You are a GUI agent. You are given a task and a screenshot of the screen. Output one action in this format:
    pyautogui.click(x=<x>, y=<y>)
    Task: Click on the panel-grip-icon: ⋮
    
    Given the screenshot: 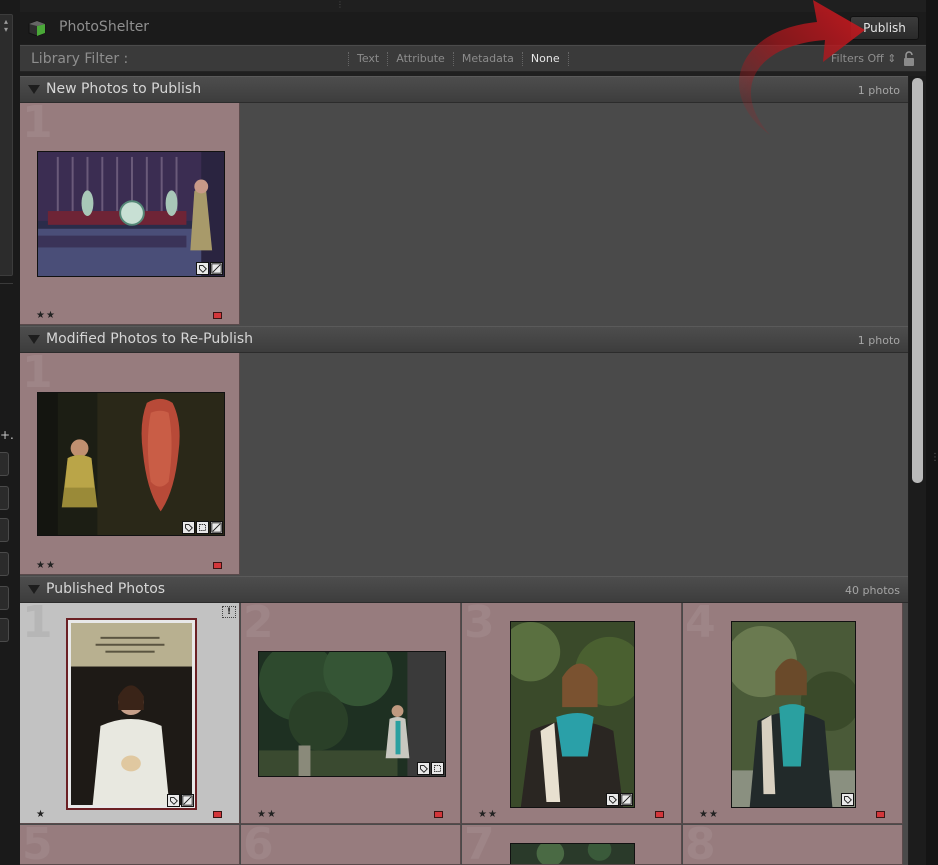 What is the action you would take?
    pyautogui.click(x=934, y=457)
    